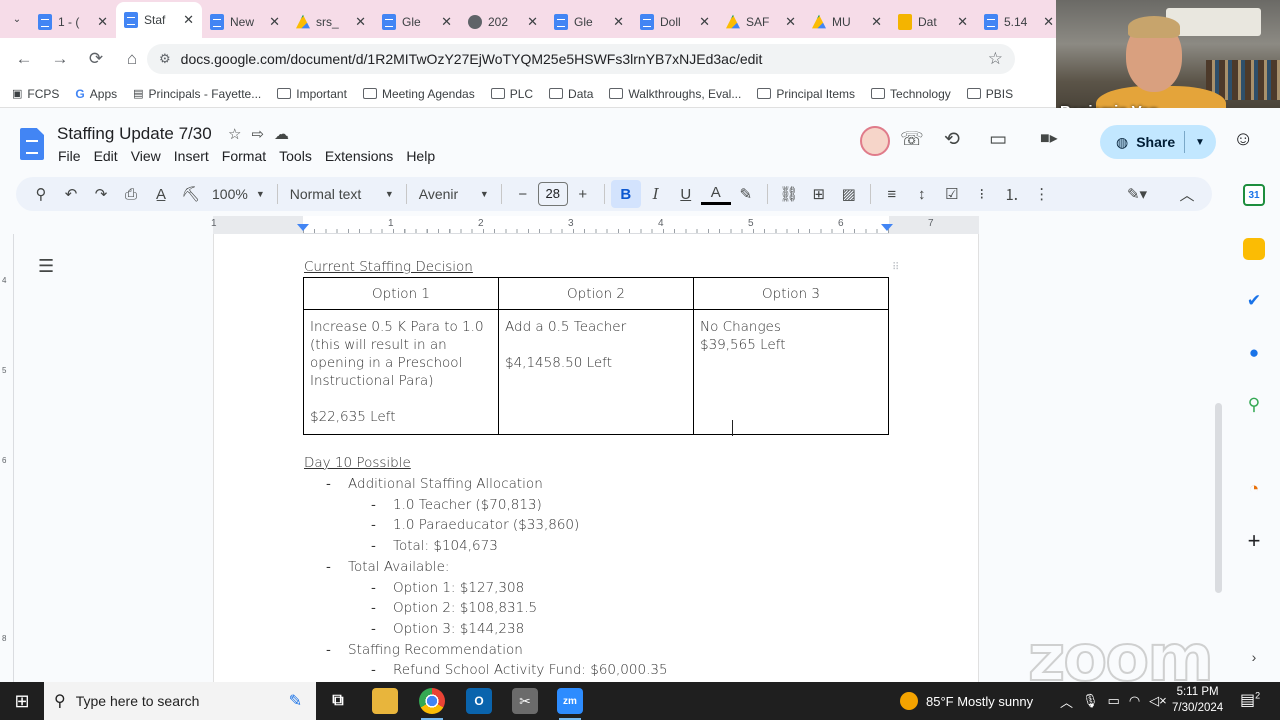 The image size is (1280, 720). What do you see at coordinates (952, 139) in the screenshot?
I see `version-history-icon: ⟲` at bounding box center [952, 139].